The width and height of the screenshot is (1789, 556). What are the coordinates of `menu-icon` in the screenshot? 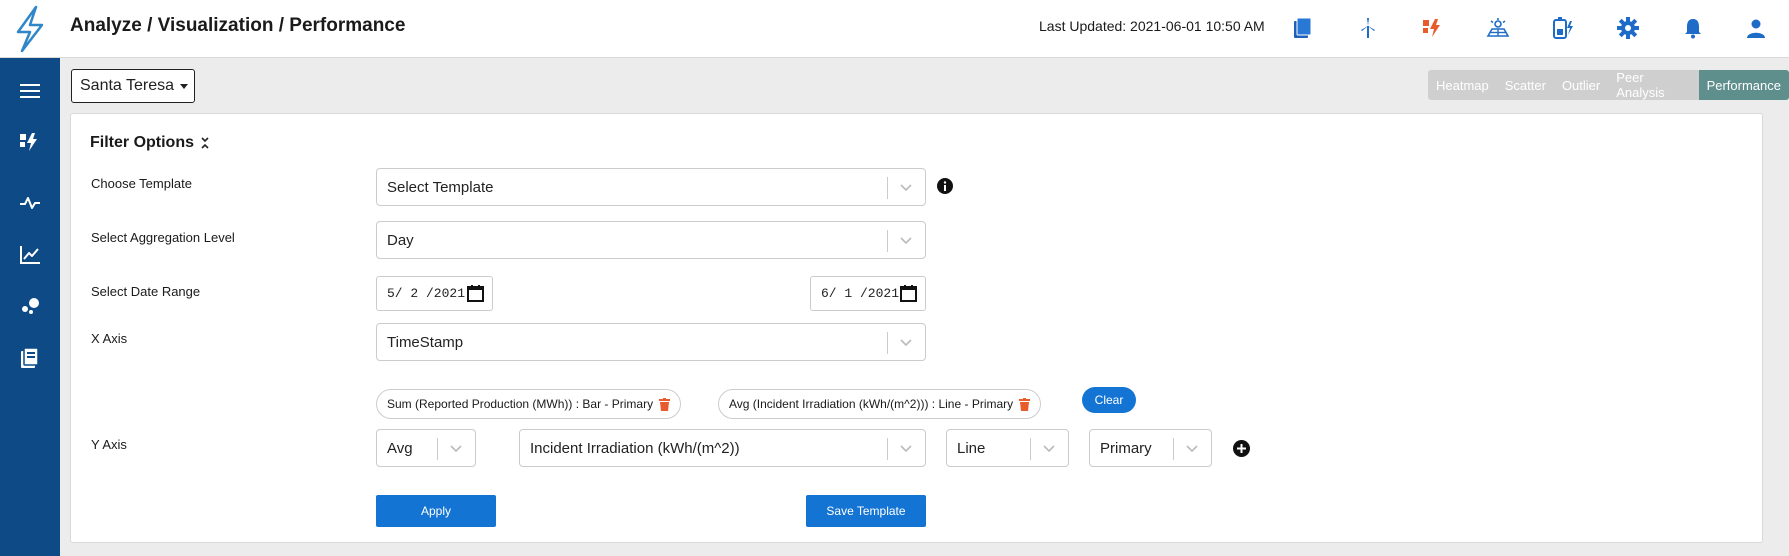 It's located at (30, 91).